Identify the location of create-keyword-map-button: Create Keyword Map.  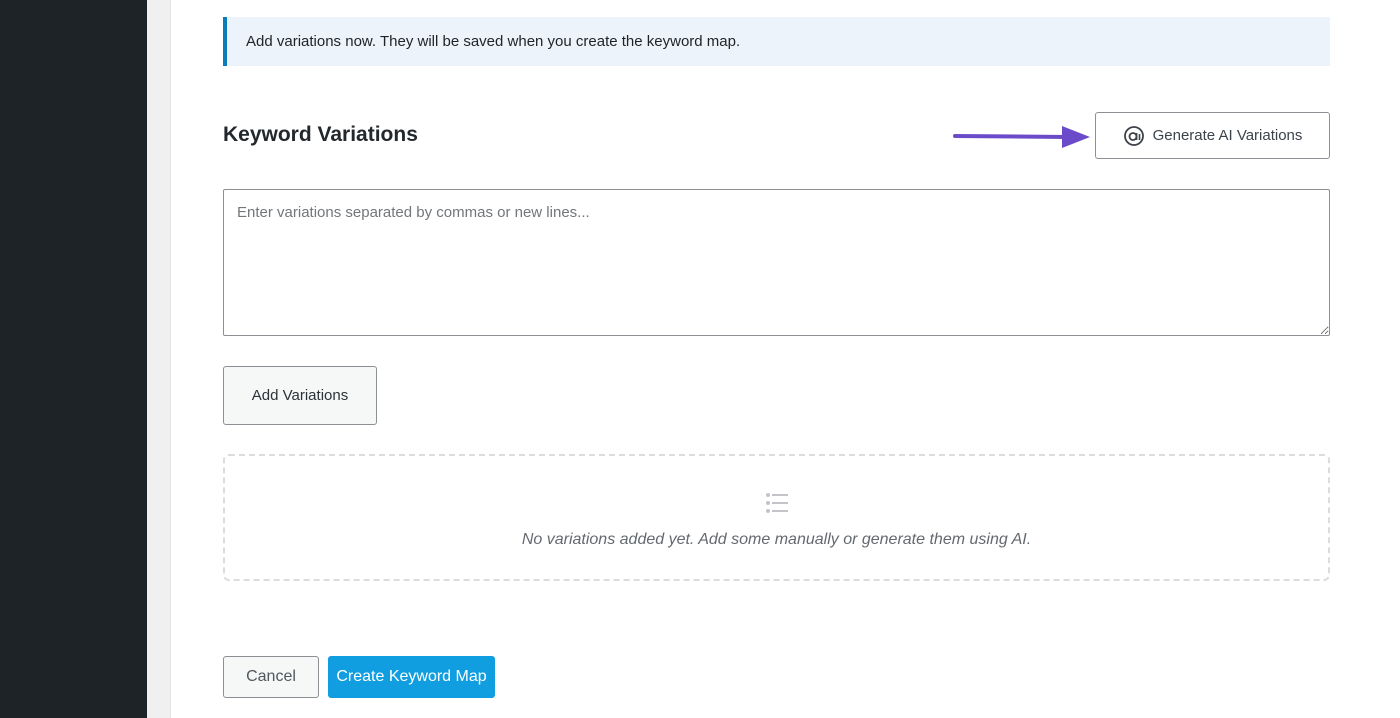
(411, 677).